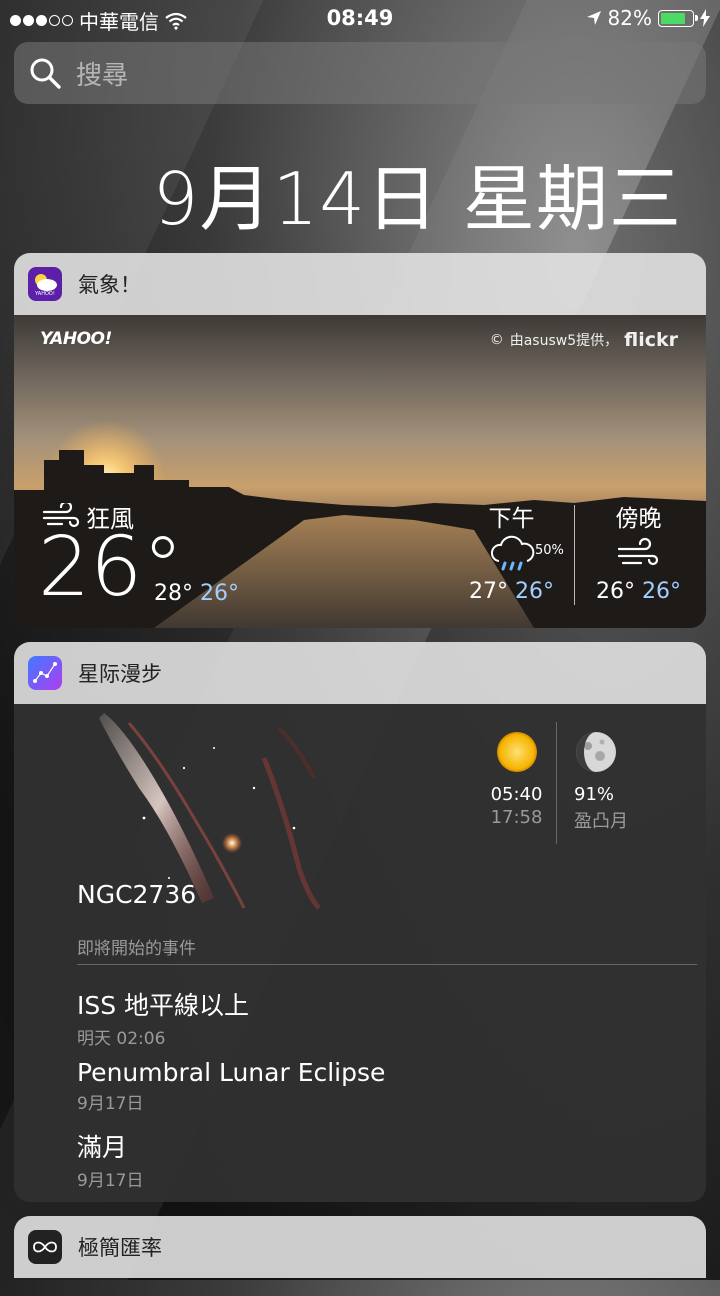 The height and width of the screenshot is (1296, 720). Describe the element at coordinates (615, 591) in the screenshot. I see `forecast-high: 26°` at that location.